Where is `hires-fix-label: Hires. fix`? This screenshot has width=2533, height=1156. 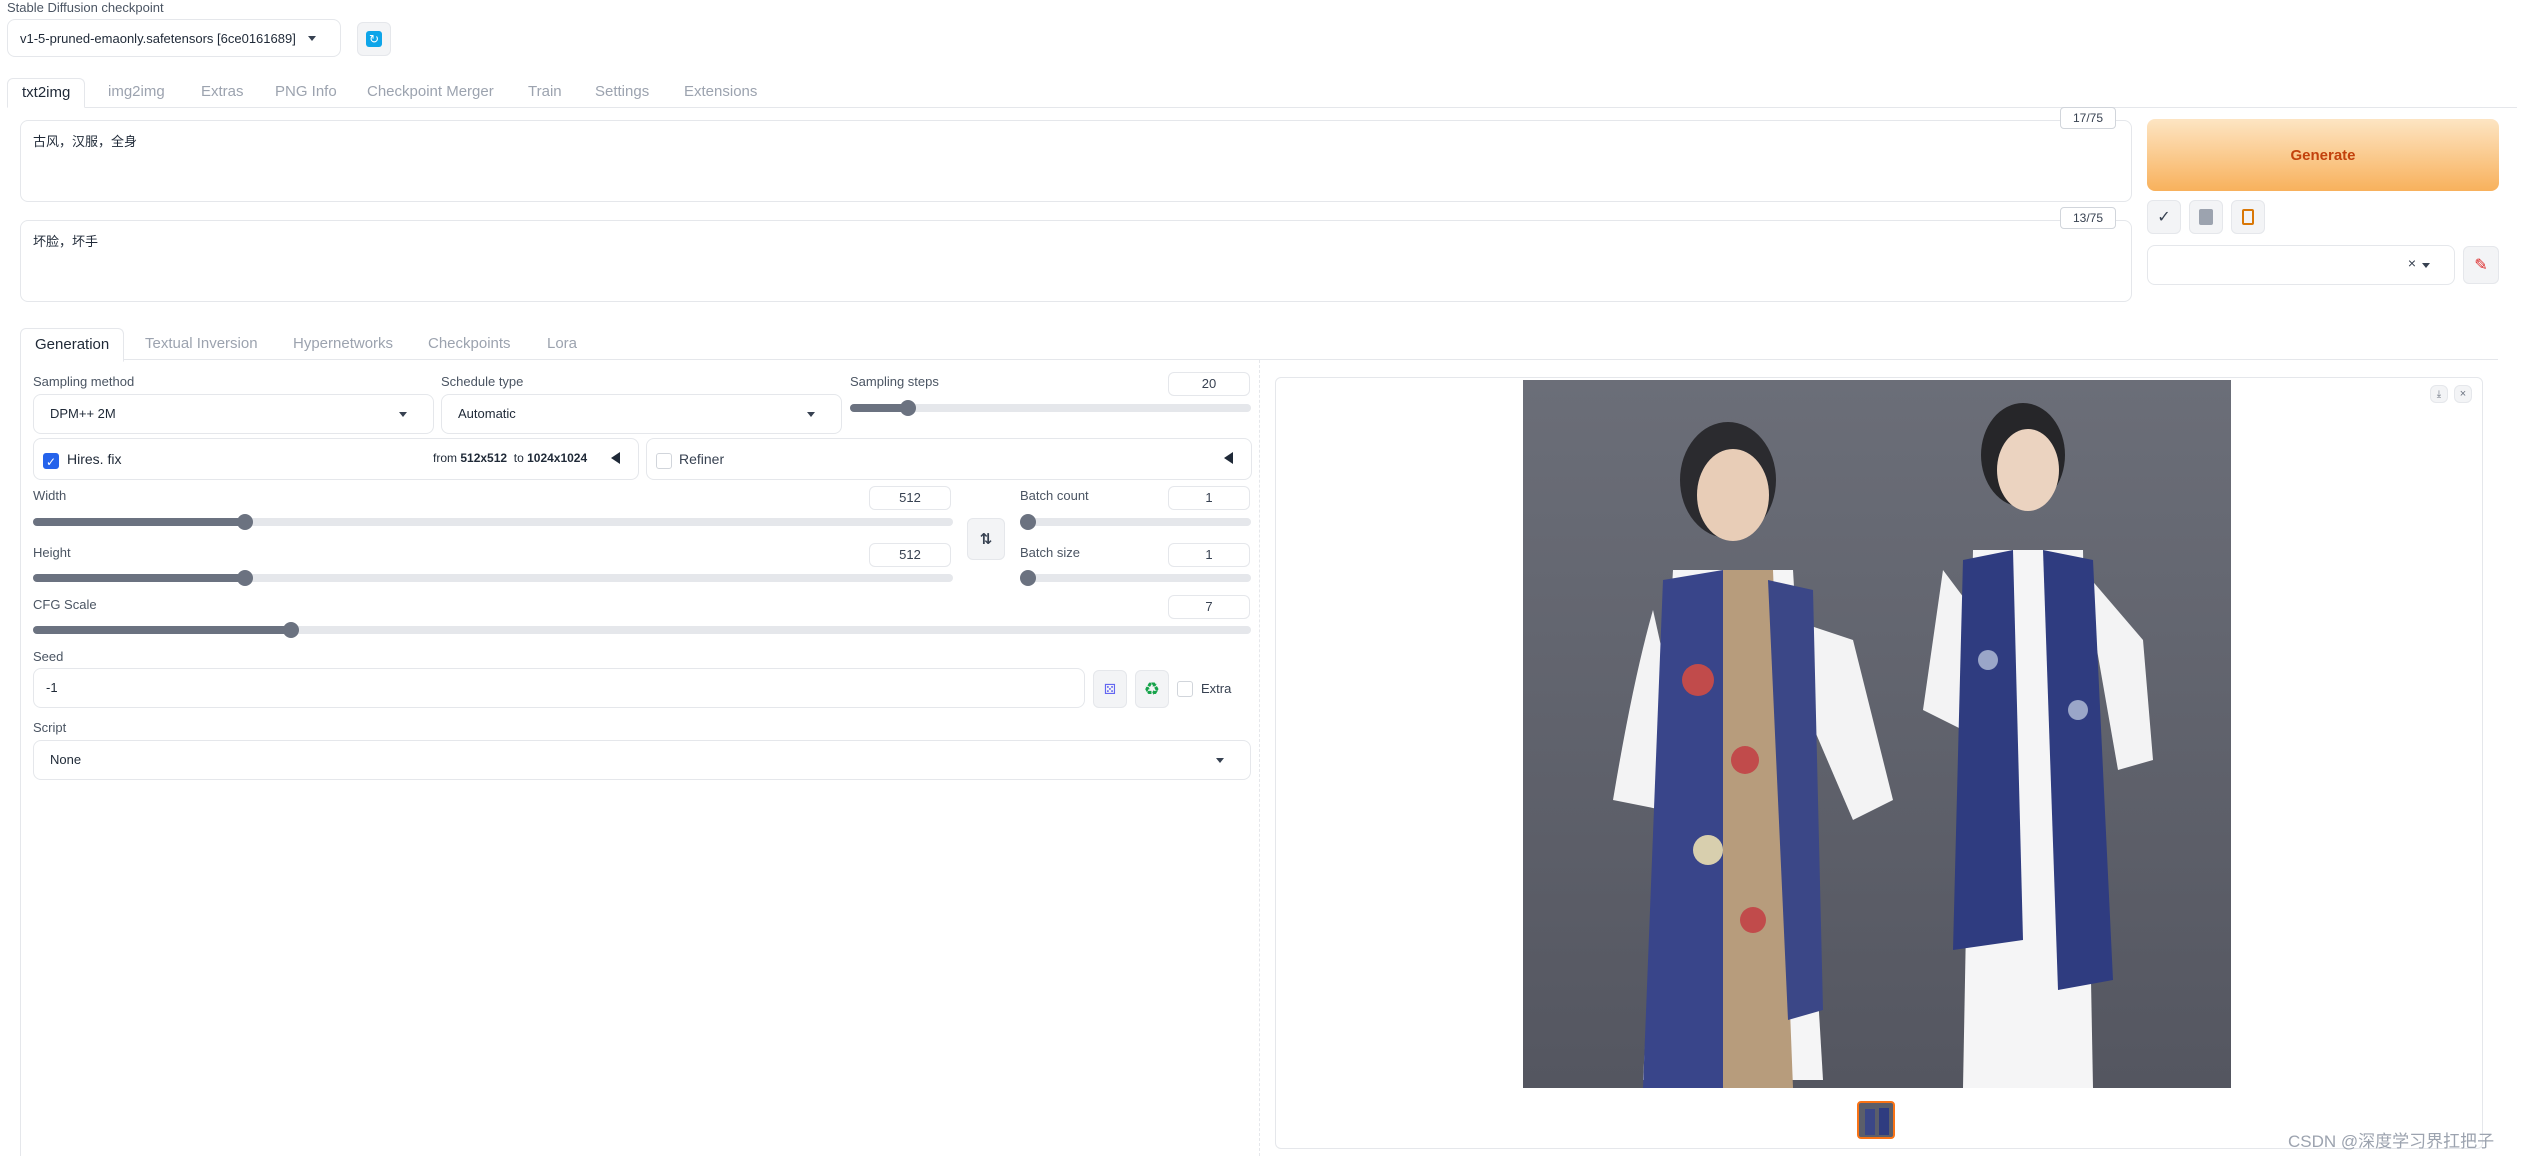
hires-fix-label: Hires. fix is located at coordinates (94, 459).